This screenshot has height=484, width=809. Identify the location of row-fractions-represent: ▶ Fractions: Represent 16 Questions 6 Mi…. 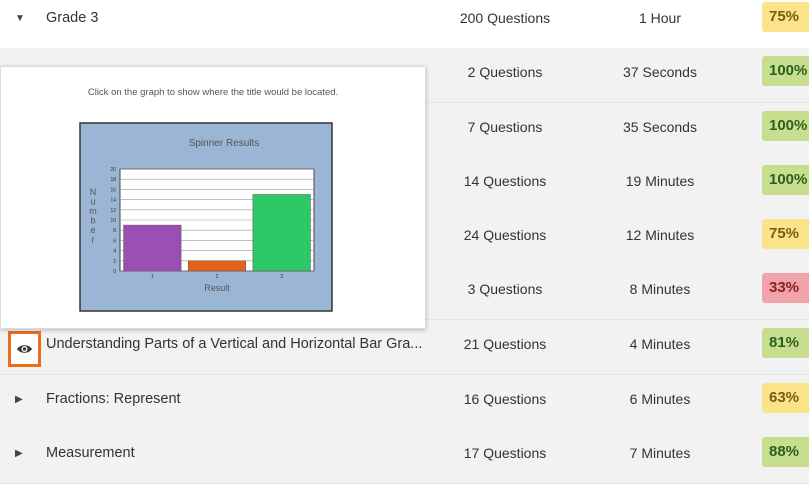
(404, 402).